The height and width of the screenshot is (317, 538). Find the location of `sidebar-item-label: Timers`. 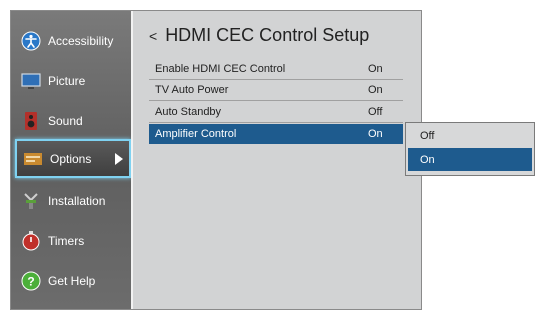

sidebar-item-label: Timers is located at coordinates (66, 241).